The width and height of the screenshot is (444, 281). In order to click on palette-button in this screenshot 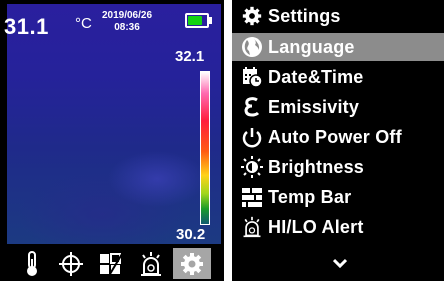, I will do `click(111, 263)`.